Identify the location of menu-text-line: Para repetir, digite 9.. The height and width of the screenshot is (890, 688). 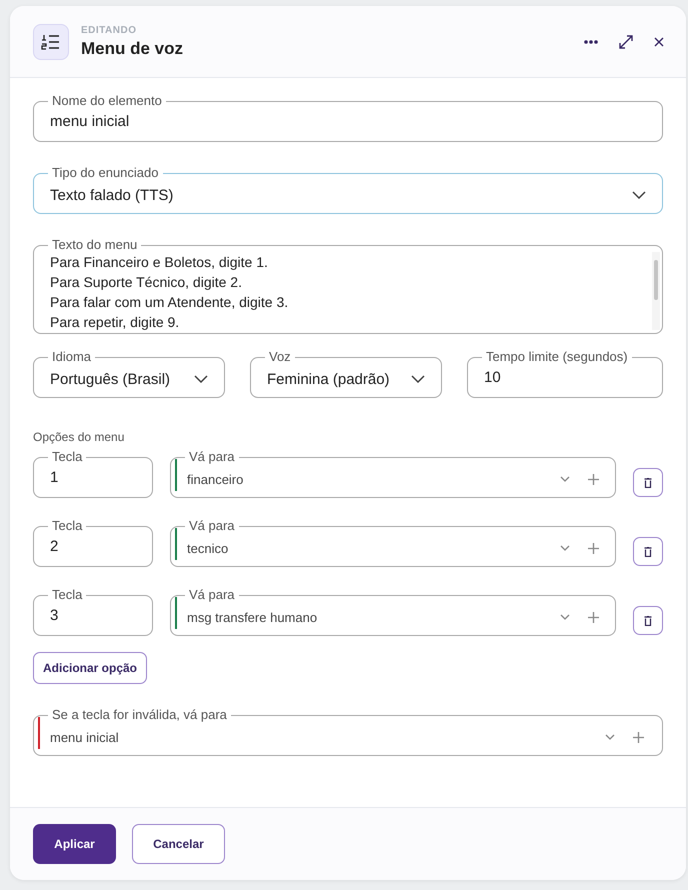
(115, 322).